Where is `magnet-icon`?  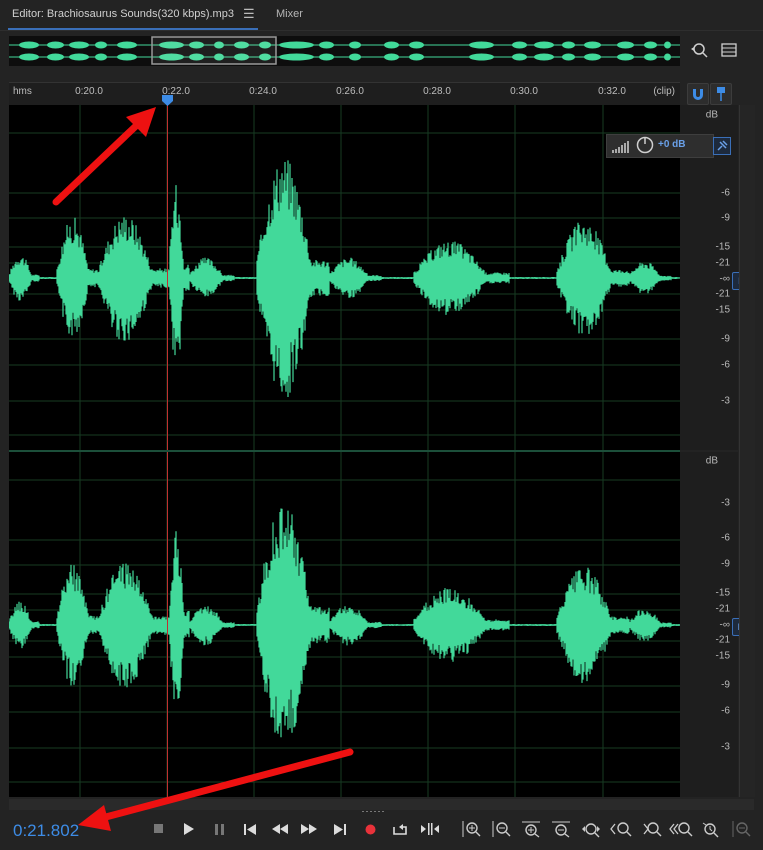
magnet-icon is located at coordinates (698, 94).